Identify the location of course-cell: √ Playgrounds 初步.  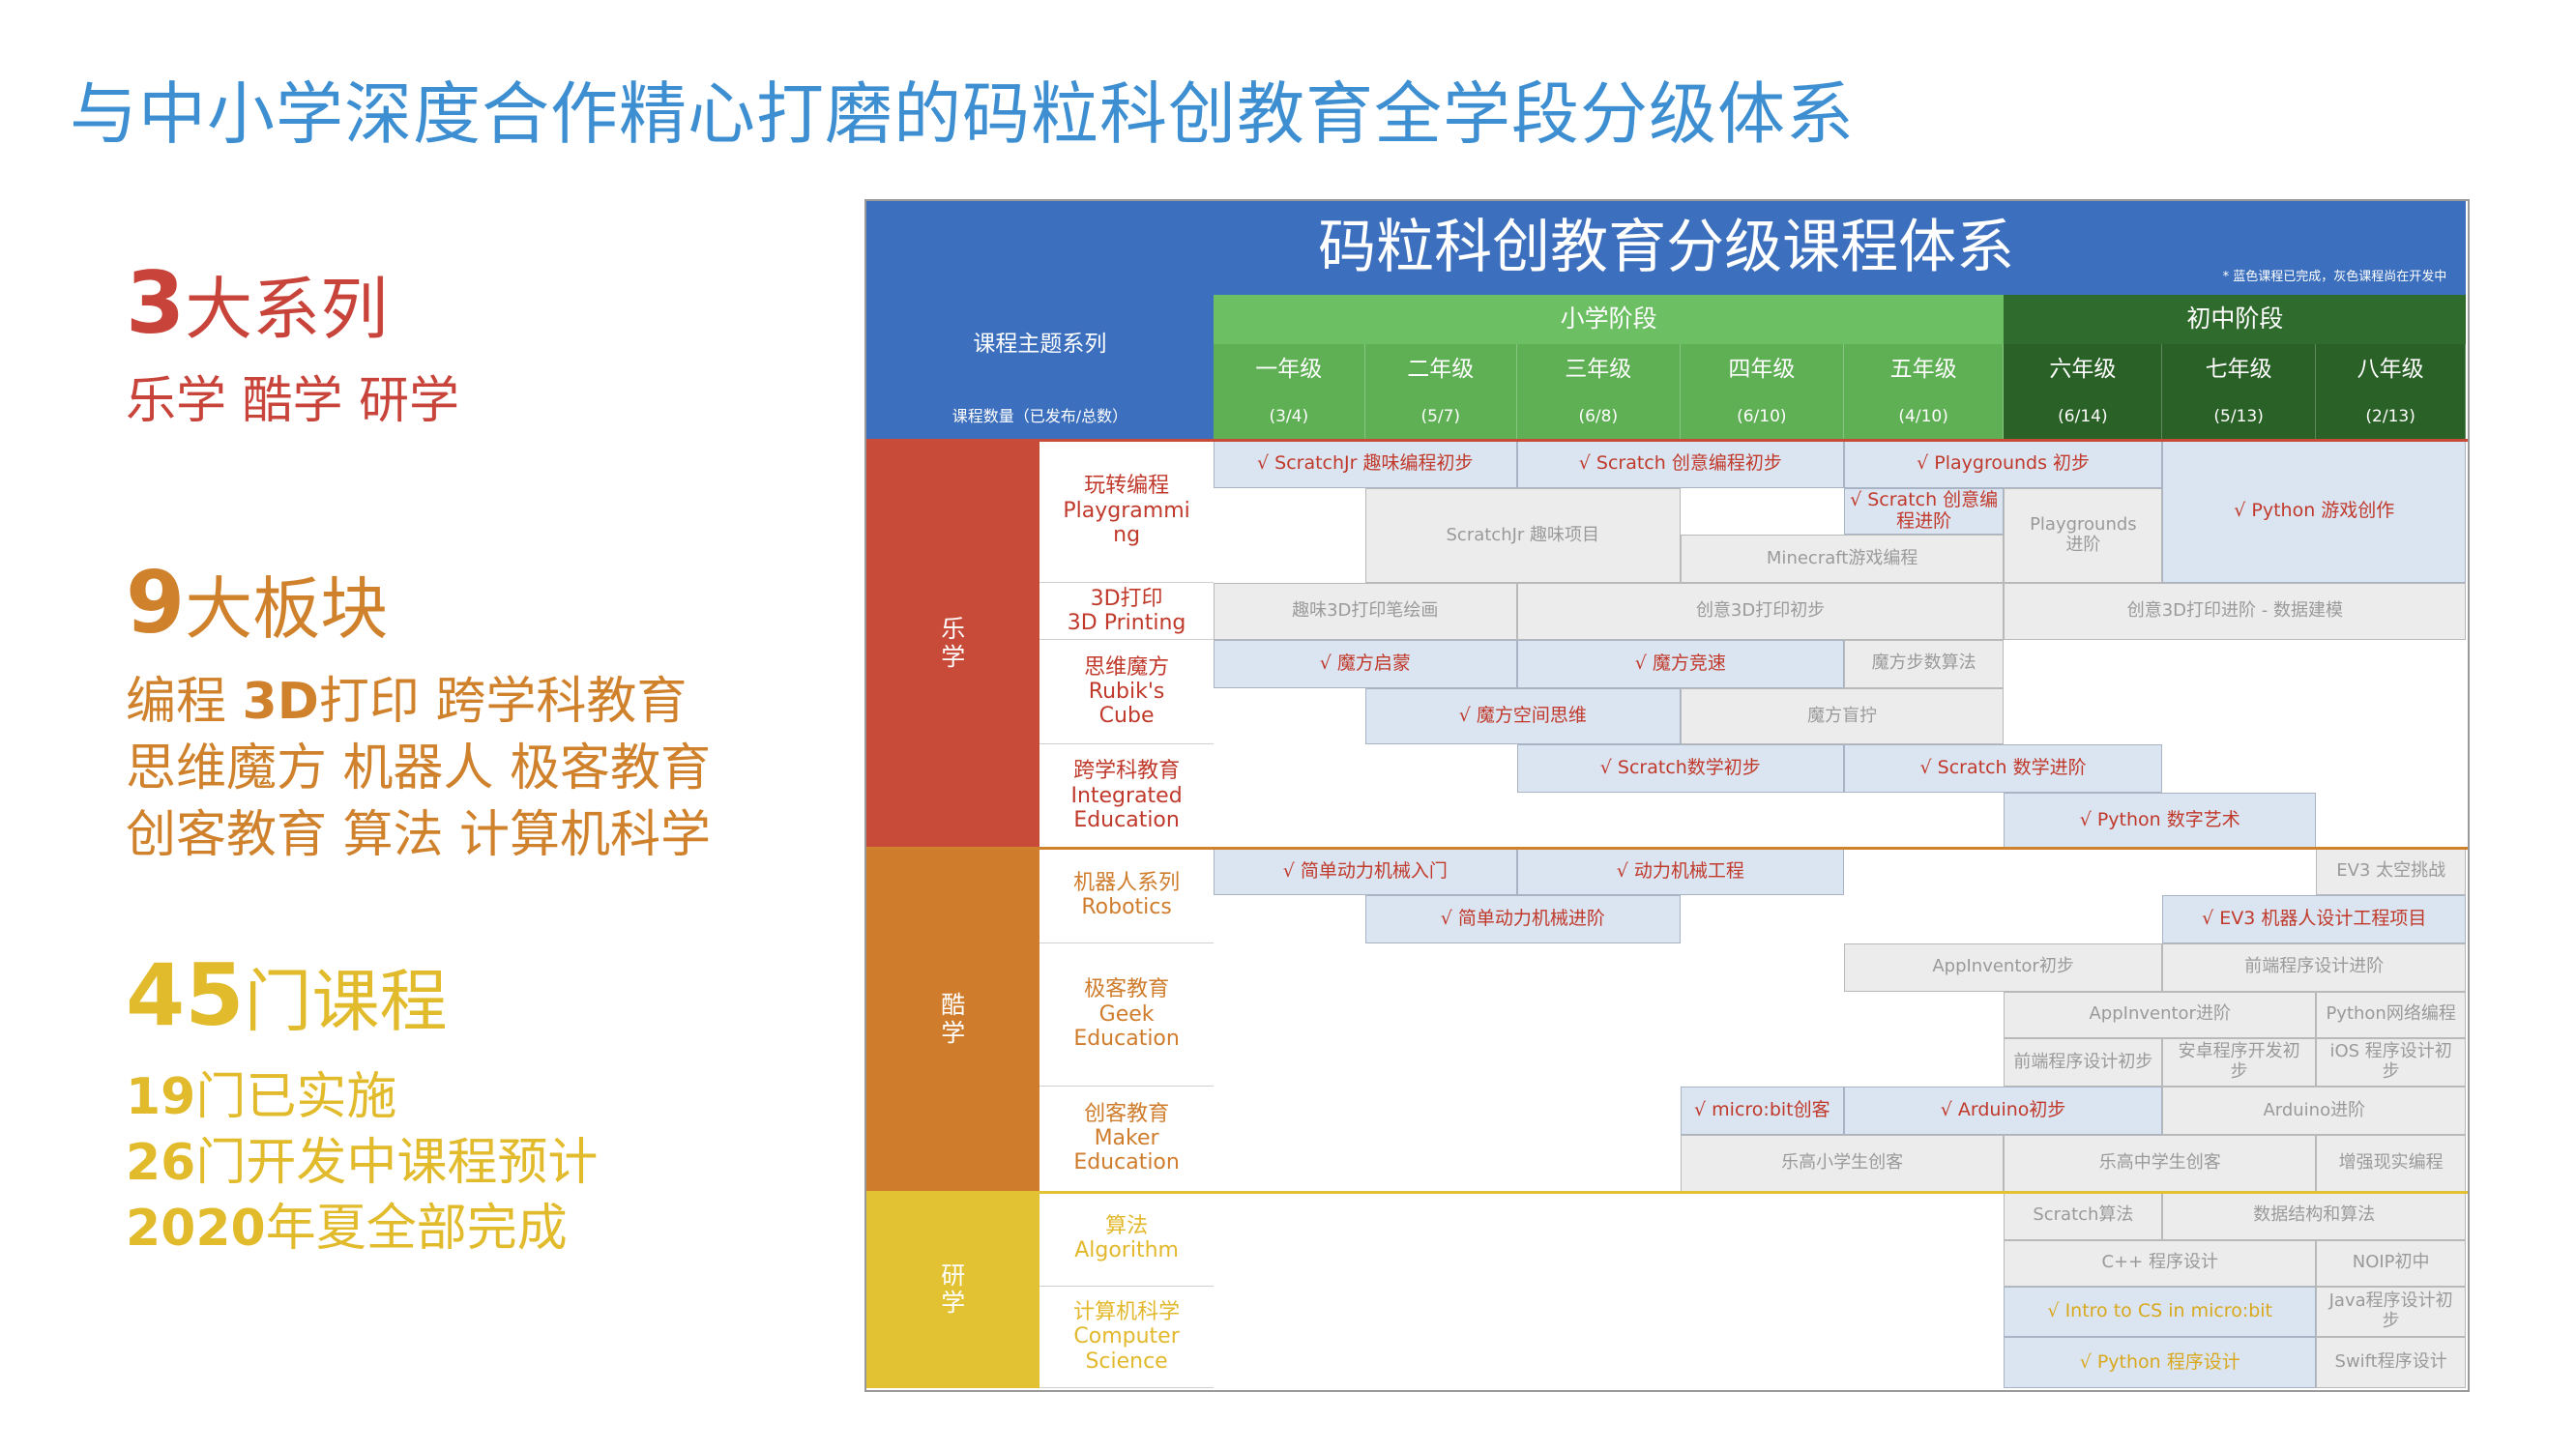
(2003, 464).